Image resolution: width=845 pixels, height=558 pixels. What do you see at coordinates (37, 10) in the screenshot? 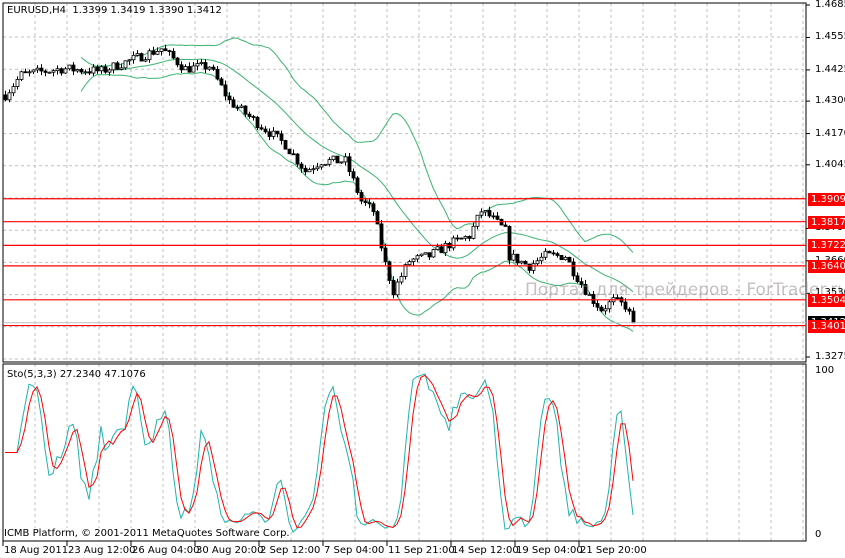
I see `symbol-label: EURUSD,H4` at bounding box center [37, 10].